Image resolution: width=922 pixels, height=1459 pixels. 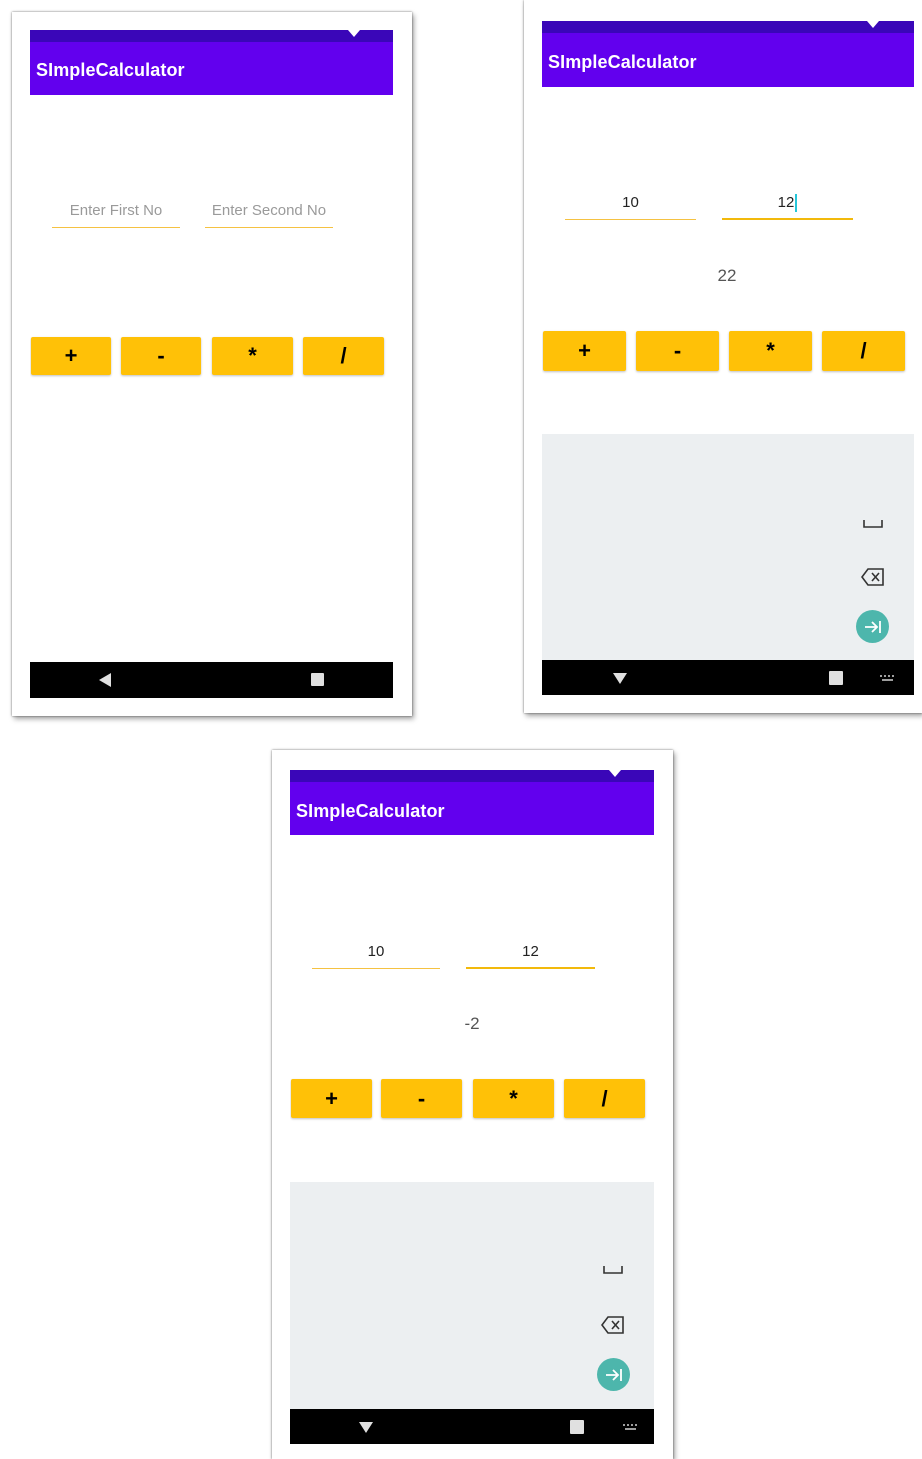 I want to click on second-number-placeholder: Enter Second No, so click(x=269, y=210).